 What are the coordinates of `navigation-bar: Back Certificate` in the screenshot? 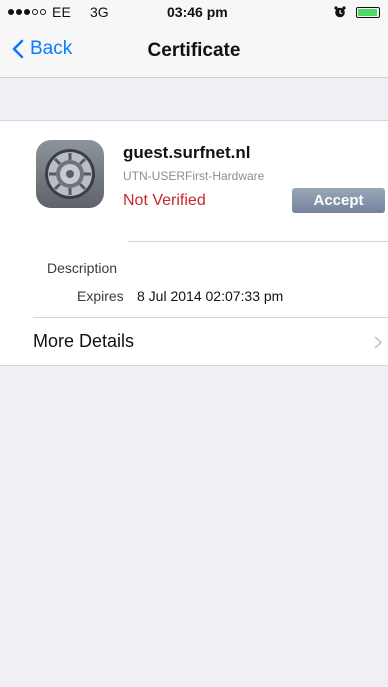 It's located at (194, 52).